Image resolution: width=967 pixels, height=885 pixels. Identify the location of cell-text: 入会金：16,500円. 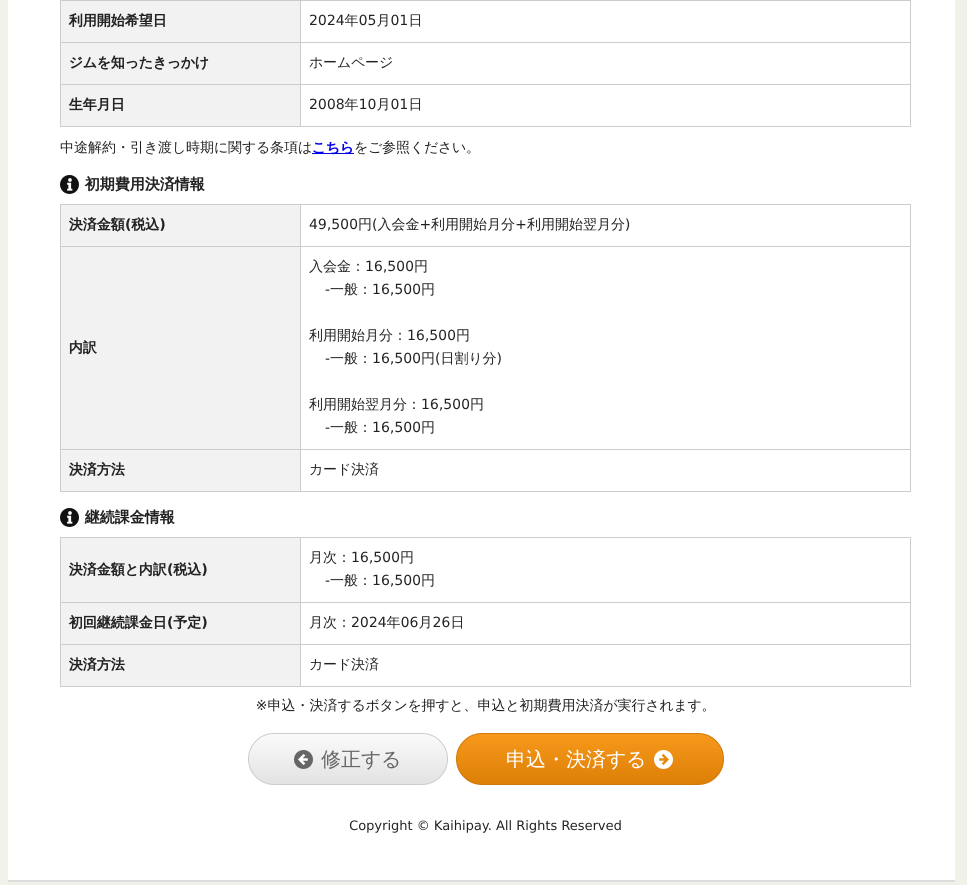
(368, 267).